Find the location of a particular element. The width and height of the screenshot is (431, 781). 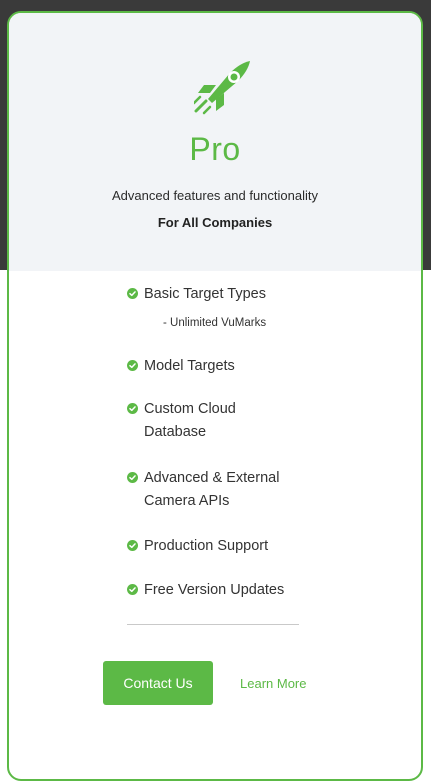

rocket-icon is located at coordinates (222, 88).